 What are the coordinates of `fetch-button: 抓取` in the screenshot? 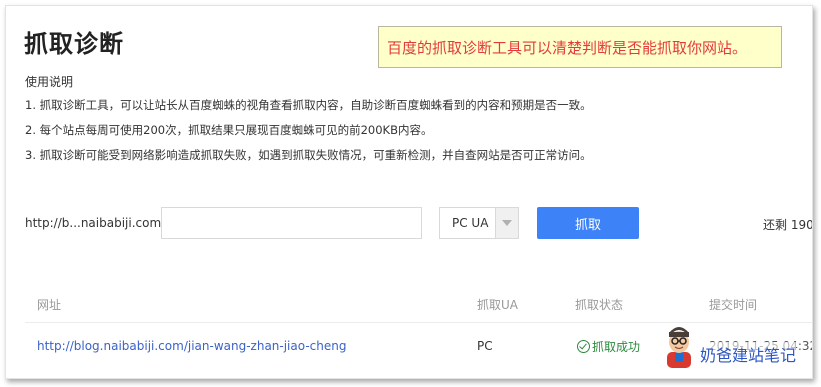 It's located at (588, 223).